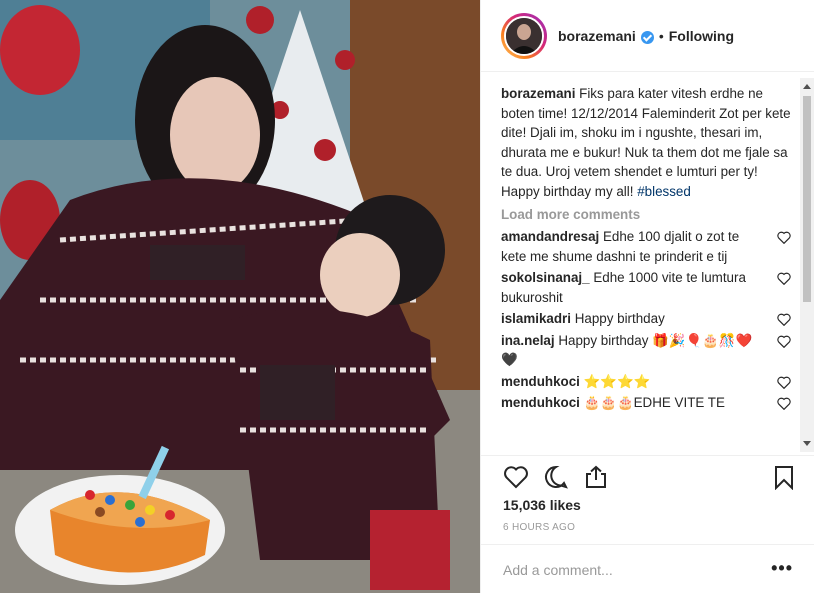 The width and height of the screenshot is (814, 593). I want to click on comment-item: menduhkoci ⭐⭐⭐⭐, so click(646, 382).